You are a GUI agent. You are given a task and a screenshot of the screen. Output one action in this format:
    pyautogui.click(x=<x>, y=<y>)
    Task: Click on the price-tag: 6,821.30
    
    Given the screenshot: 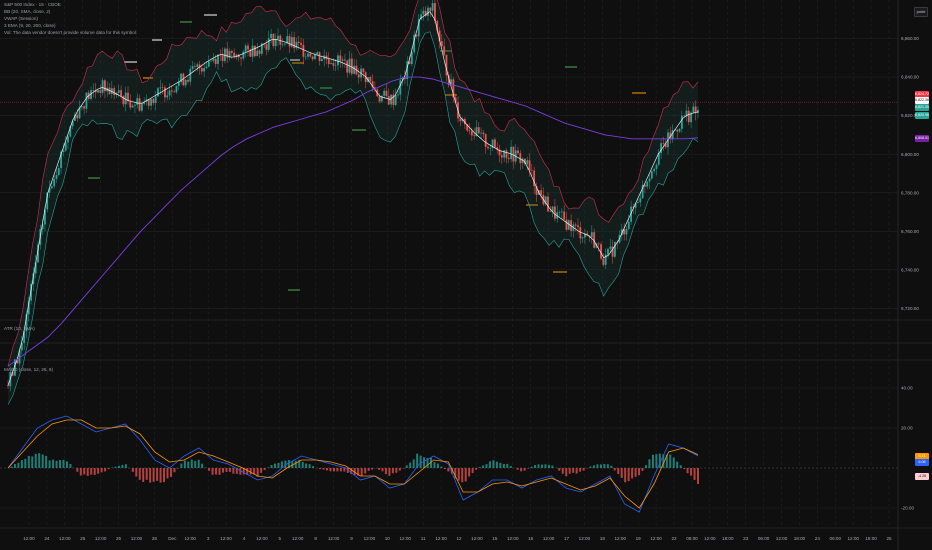 What is the action you would take?
    pyautogui.click(x=922, y=108)
    